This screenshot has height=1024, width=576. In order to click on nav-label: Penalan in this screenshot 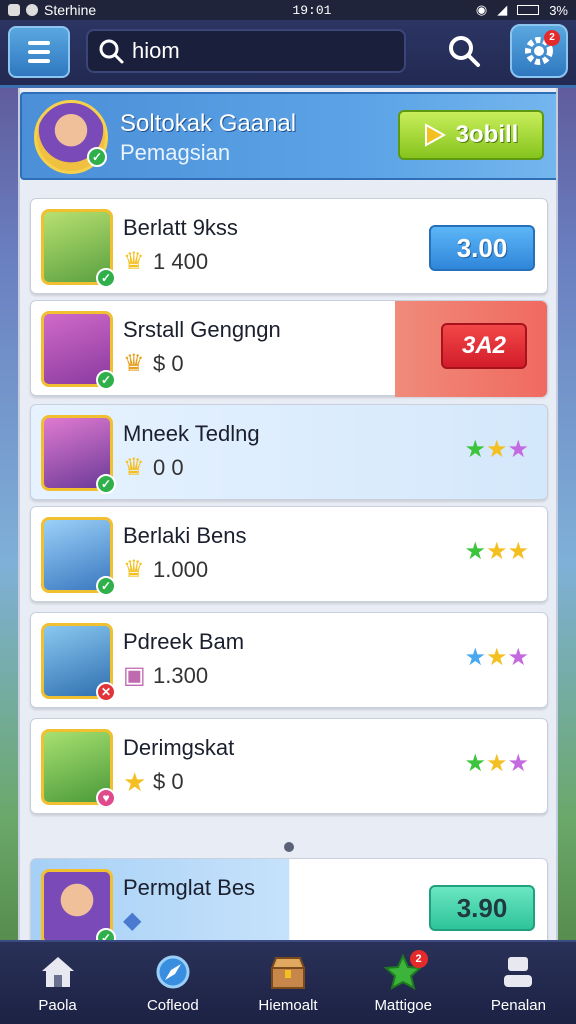, I will do `click(518, 1005)`.